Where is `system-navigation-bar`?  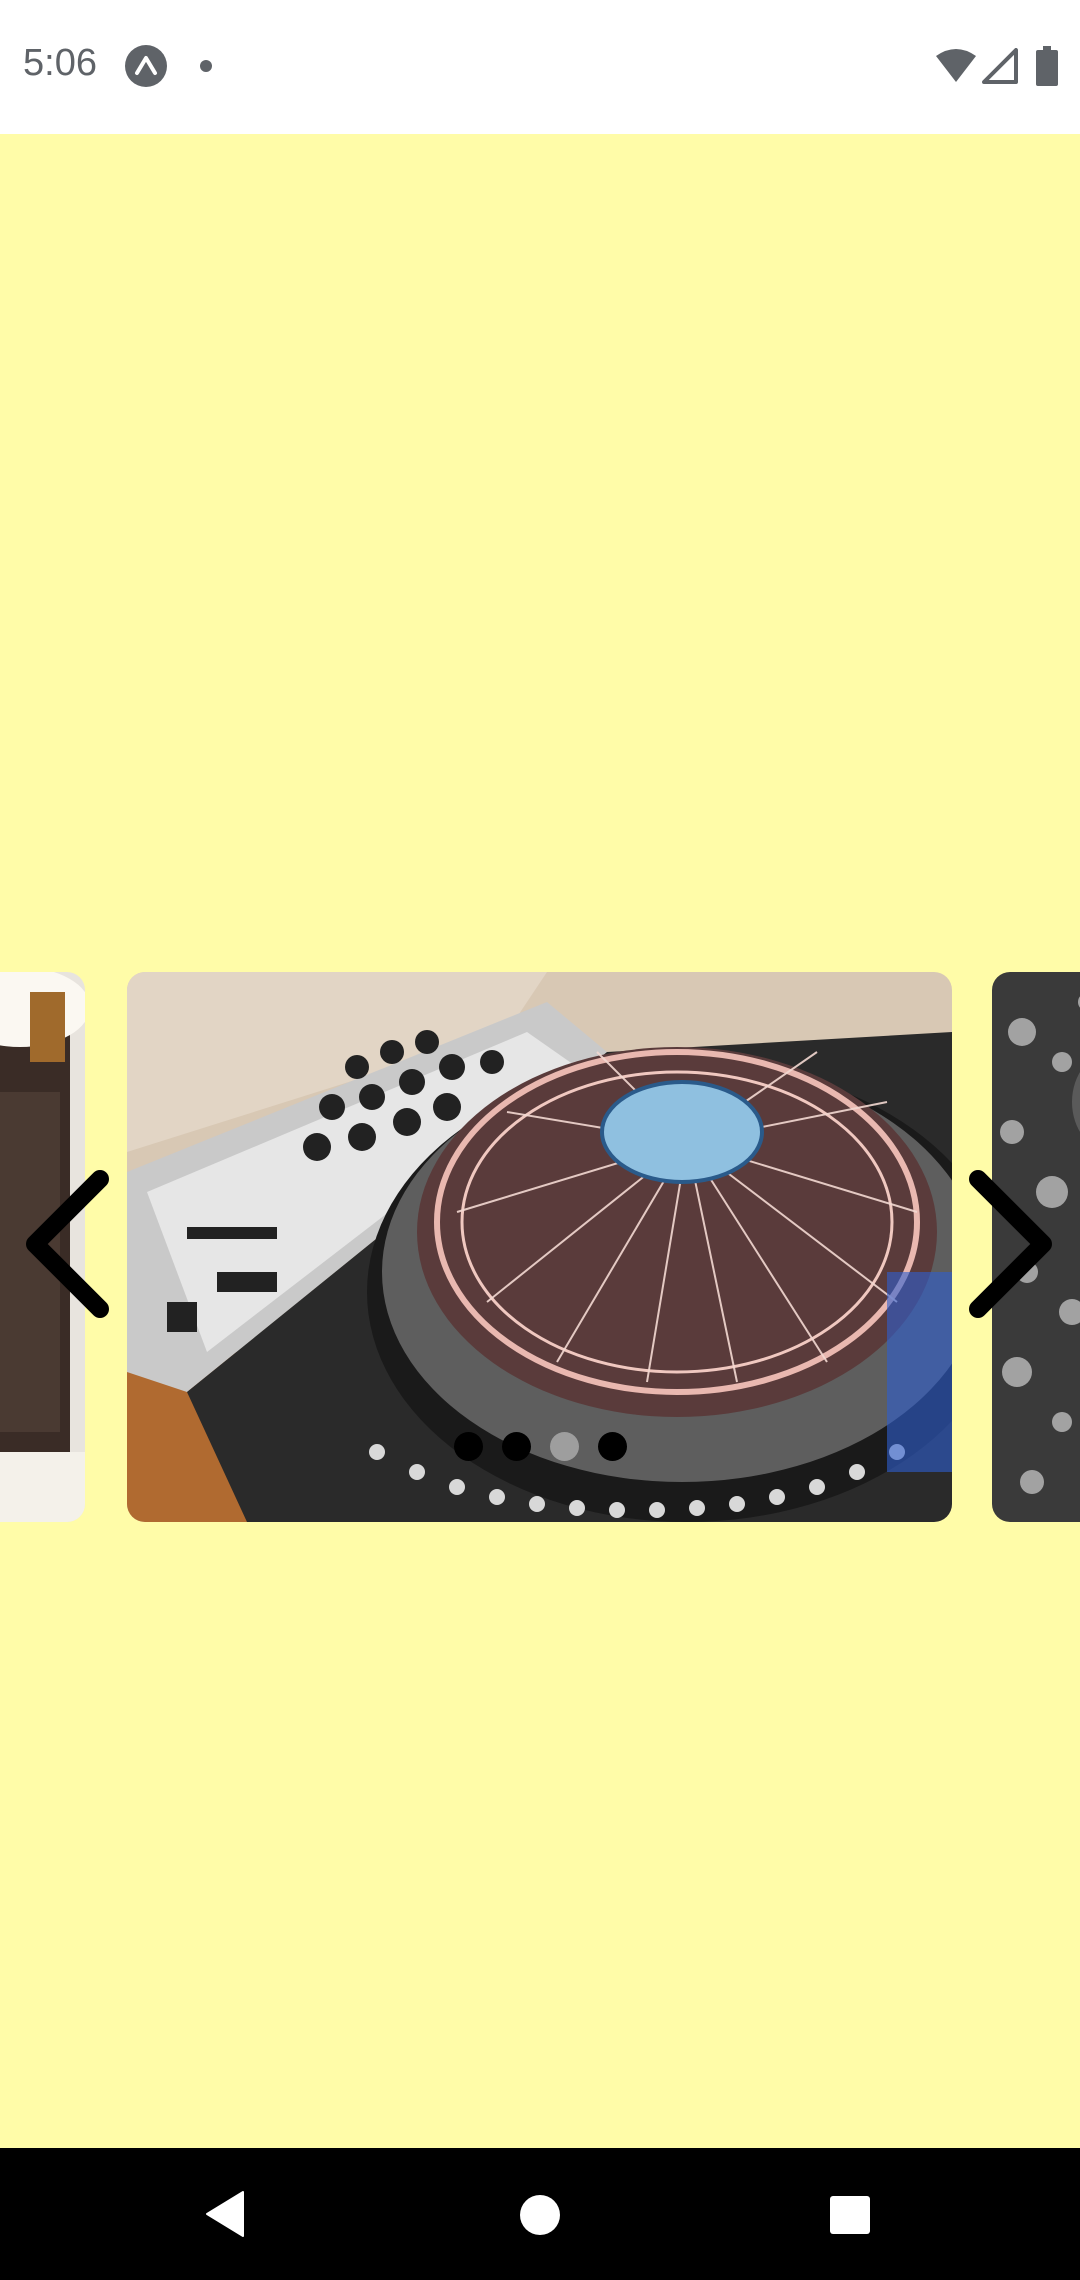
system-navigation-bar is located at coordinates (540, 2214).